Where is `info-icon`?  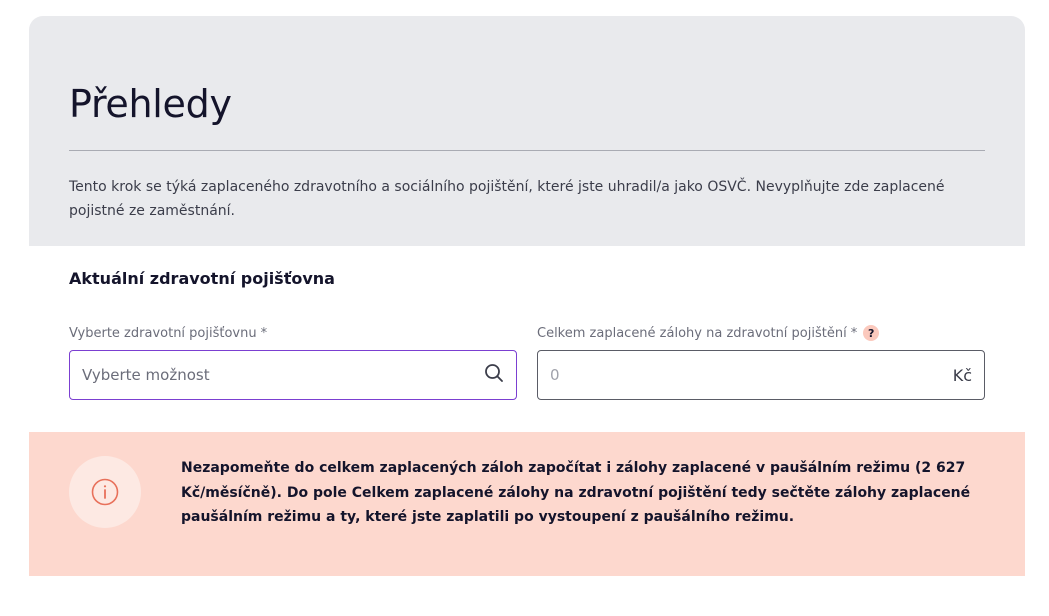
info-icon is located at coordinates (105, 492).